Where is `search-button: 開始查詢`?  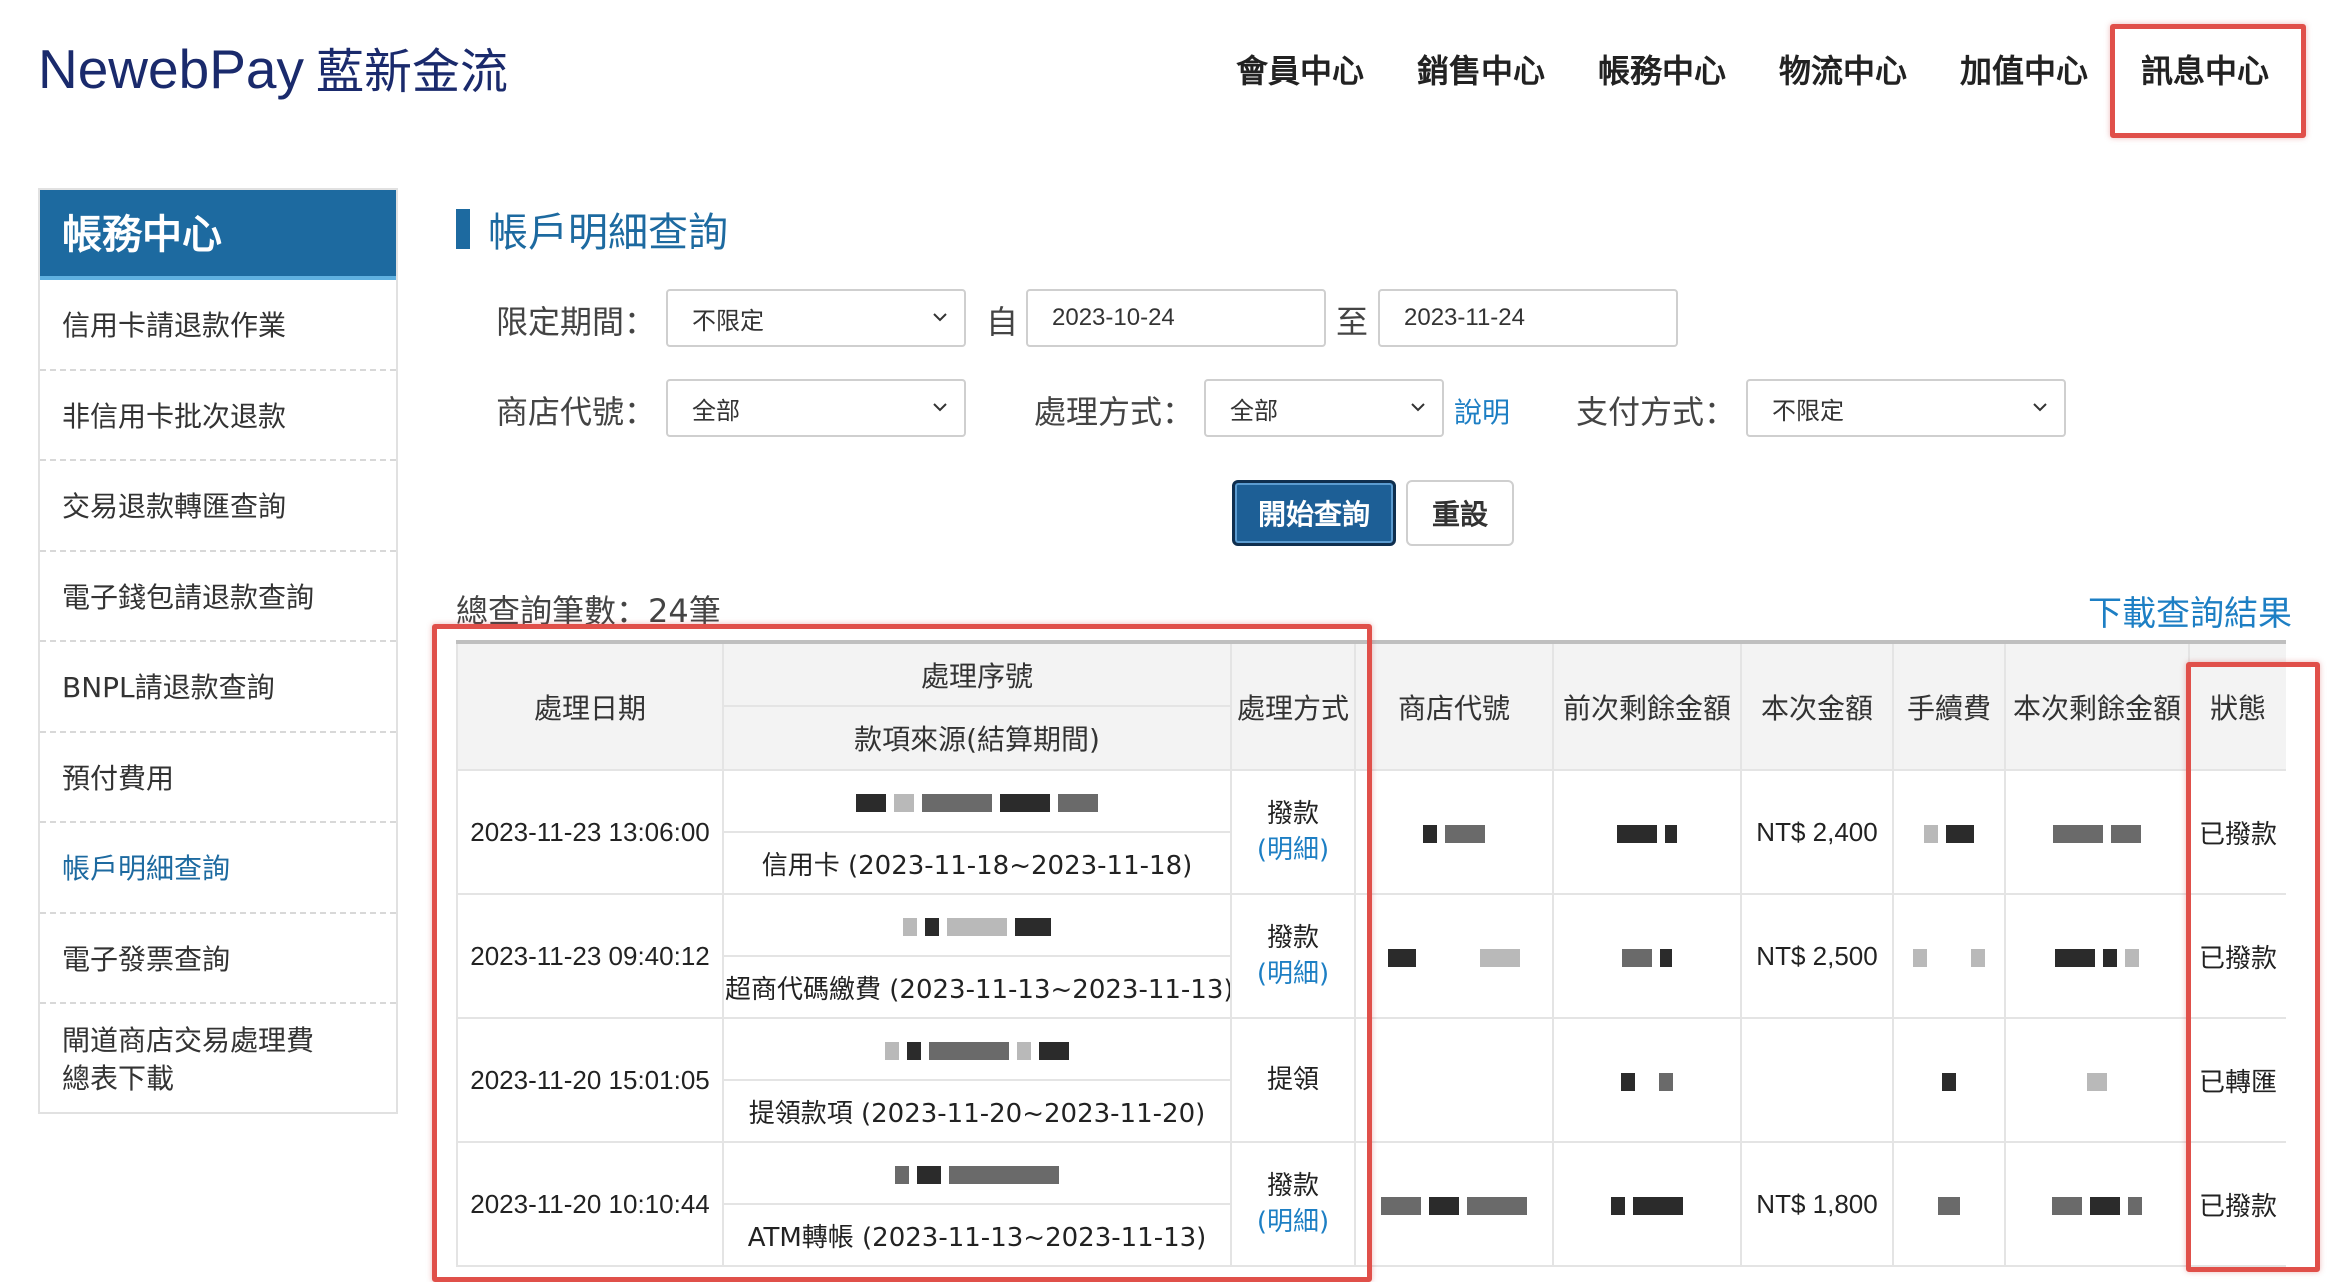
search-button: 開始查詢 is located at coordinates (1314, 513).